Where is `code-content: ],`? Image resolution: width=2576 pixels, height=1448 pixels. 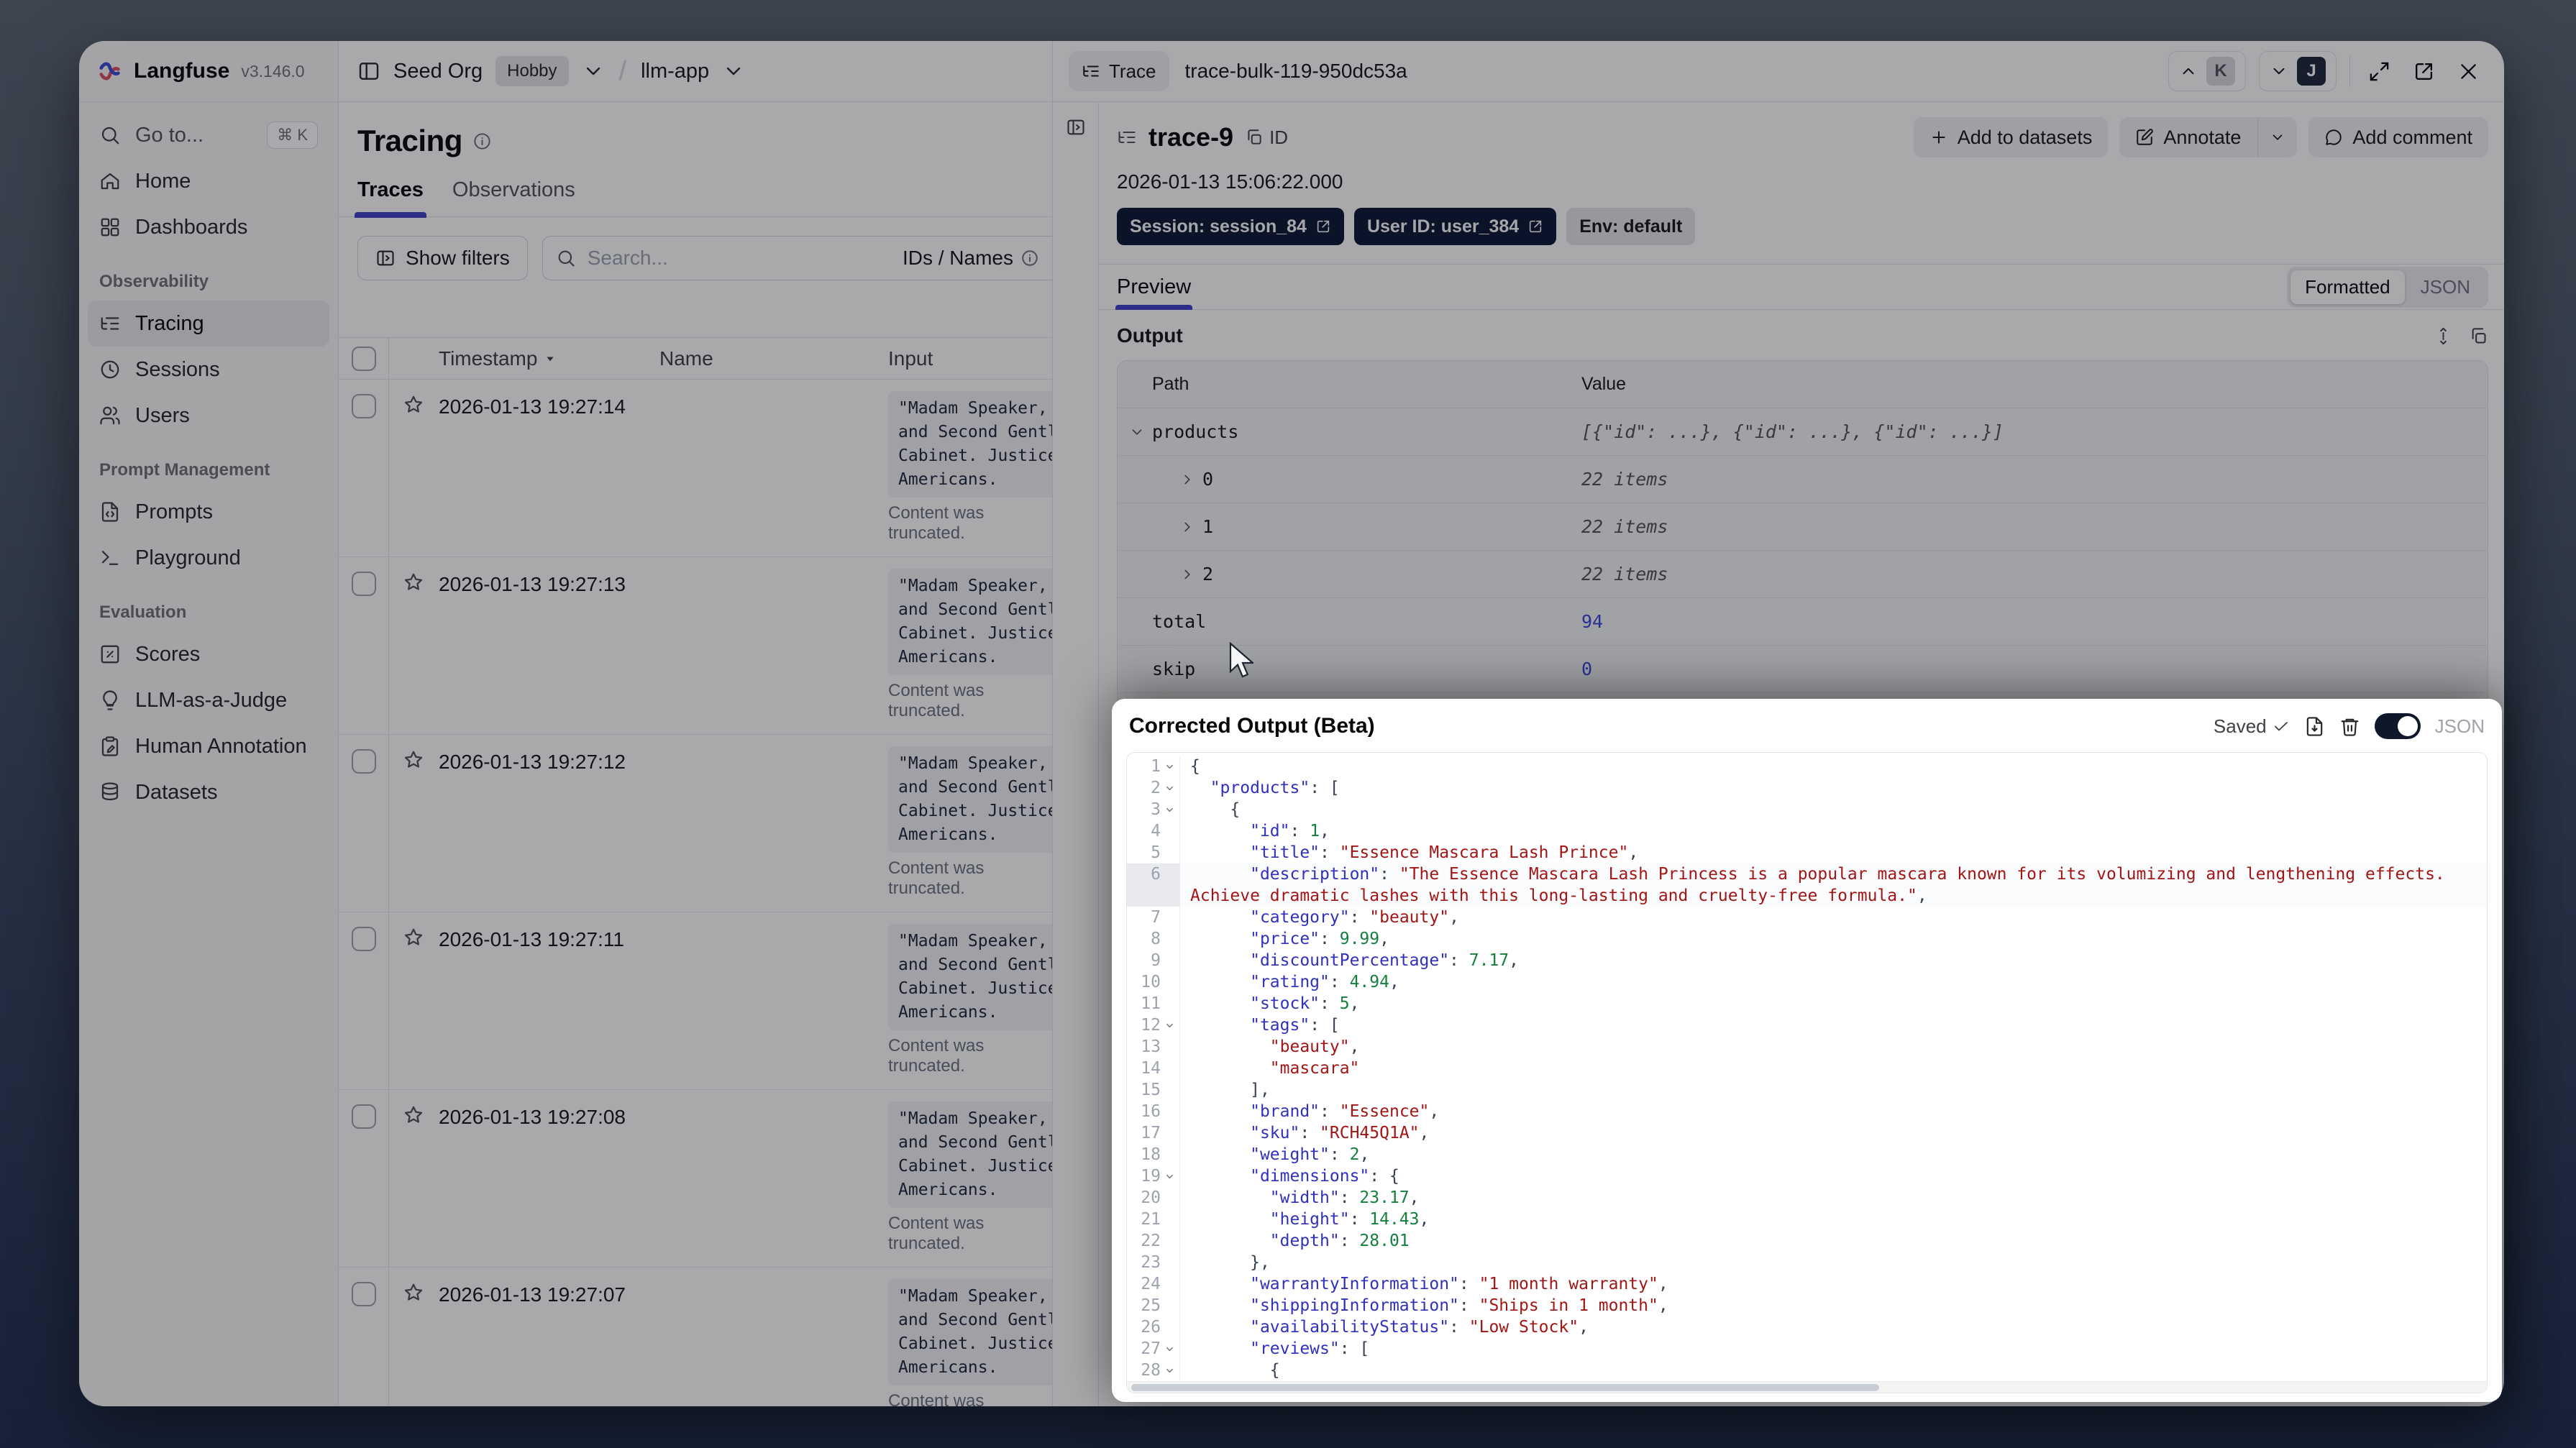 code-content: ], is located at coordinates (1833, 1090).